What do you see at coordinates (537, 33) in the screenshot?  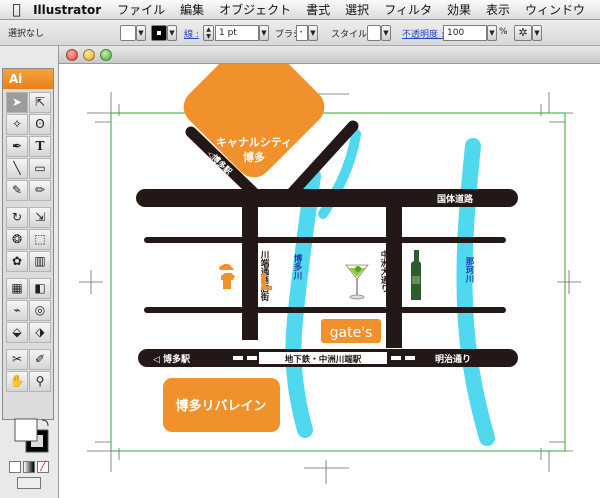 I see `options-dropdown: ▼` at bounding box center [537, 33].